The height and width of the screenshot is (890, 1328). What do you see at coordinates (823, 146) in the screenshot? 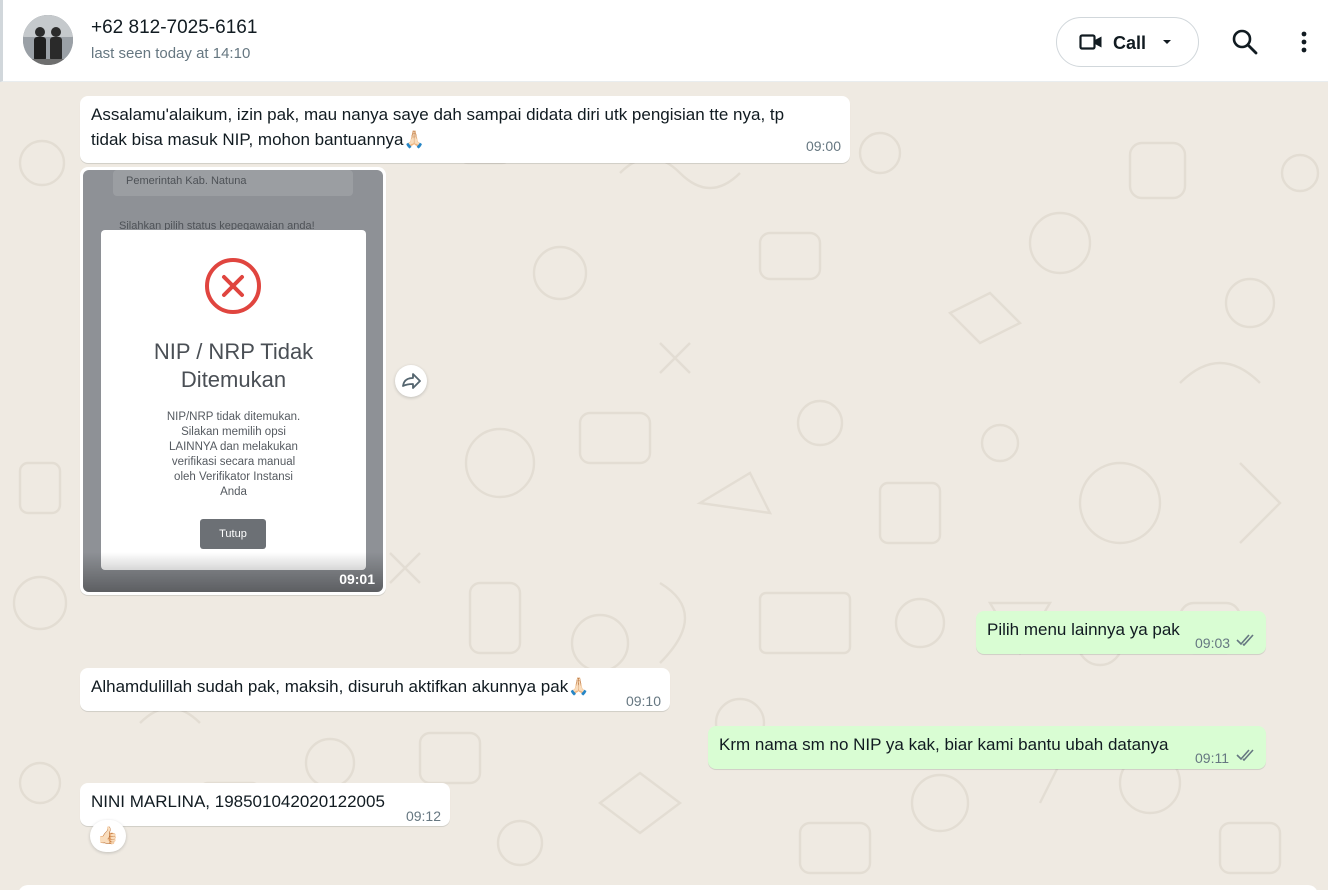
I see `message-time: 09:00` at bounding box center [823, 146].